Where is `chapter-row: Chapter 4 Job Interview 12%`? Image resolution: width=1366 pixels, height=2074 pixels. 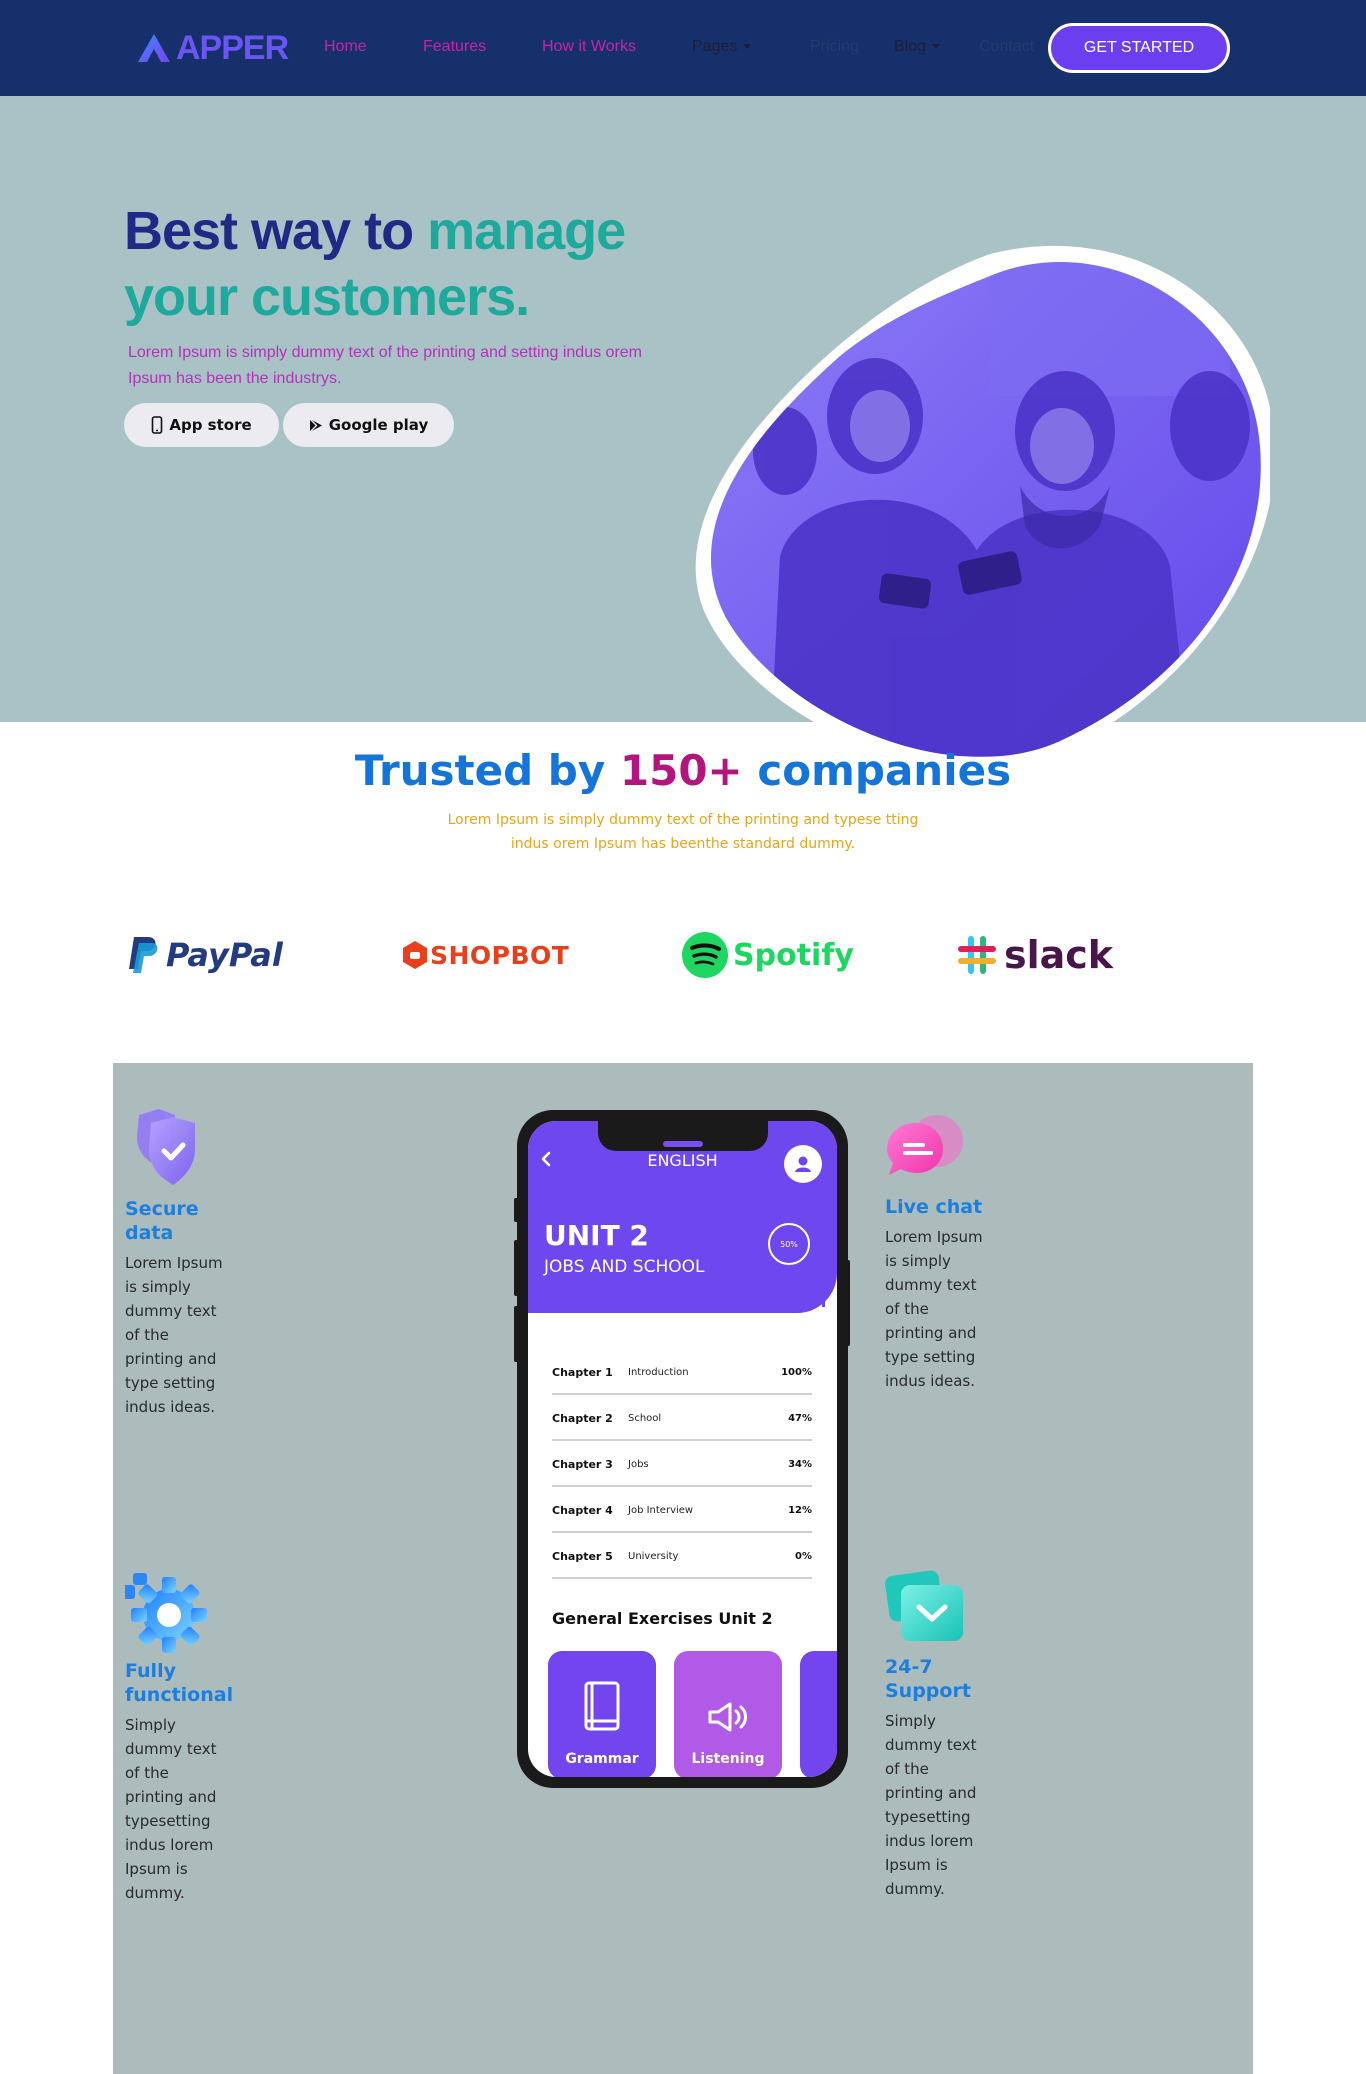
chapter-row: Chapter 4 Job Interview 12% is located at coordinates (682, 1511).